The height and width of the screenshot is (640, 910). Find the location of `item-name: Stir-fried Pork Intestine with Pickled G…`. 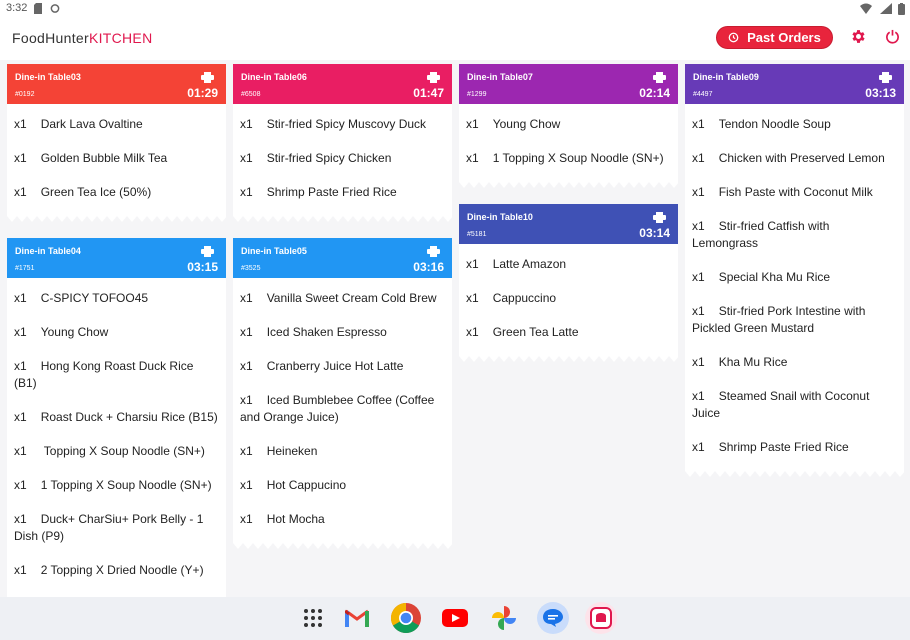

item-name: Stir-fried Pork Intestine with Pickled G… is located at coordinates (779, 319).